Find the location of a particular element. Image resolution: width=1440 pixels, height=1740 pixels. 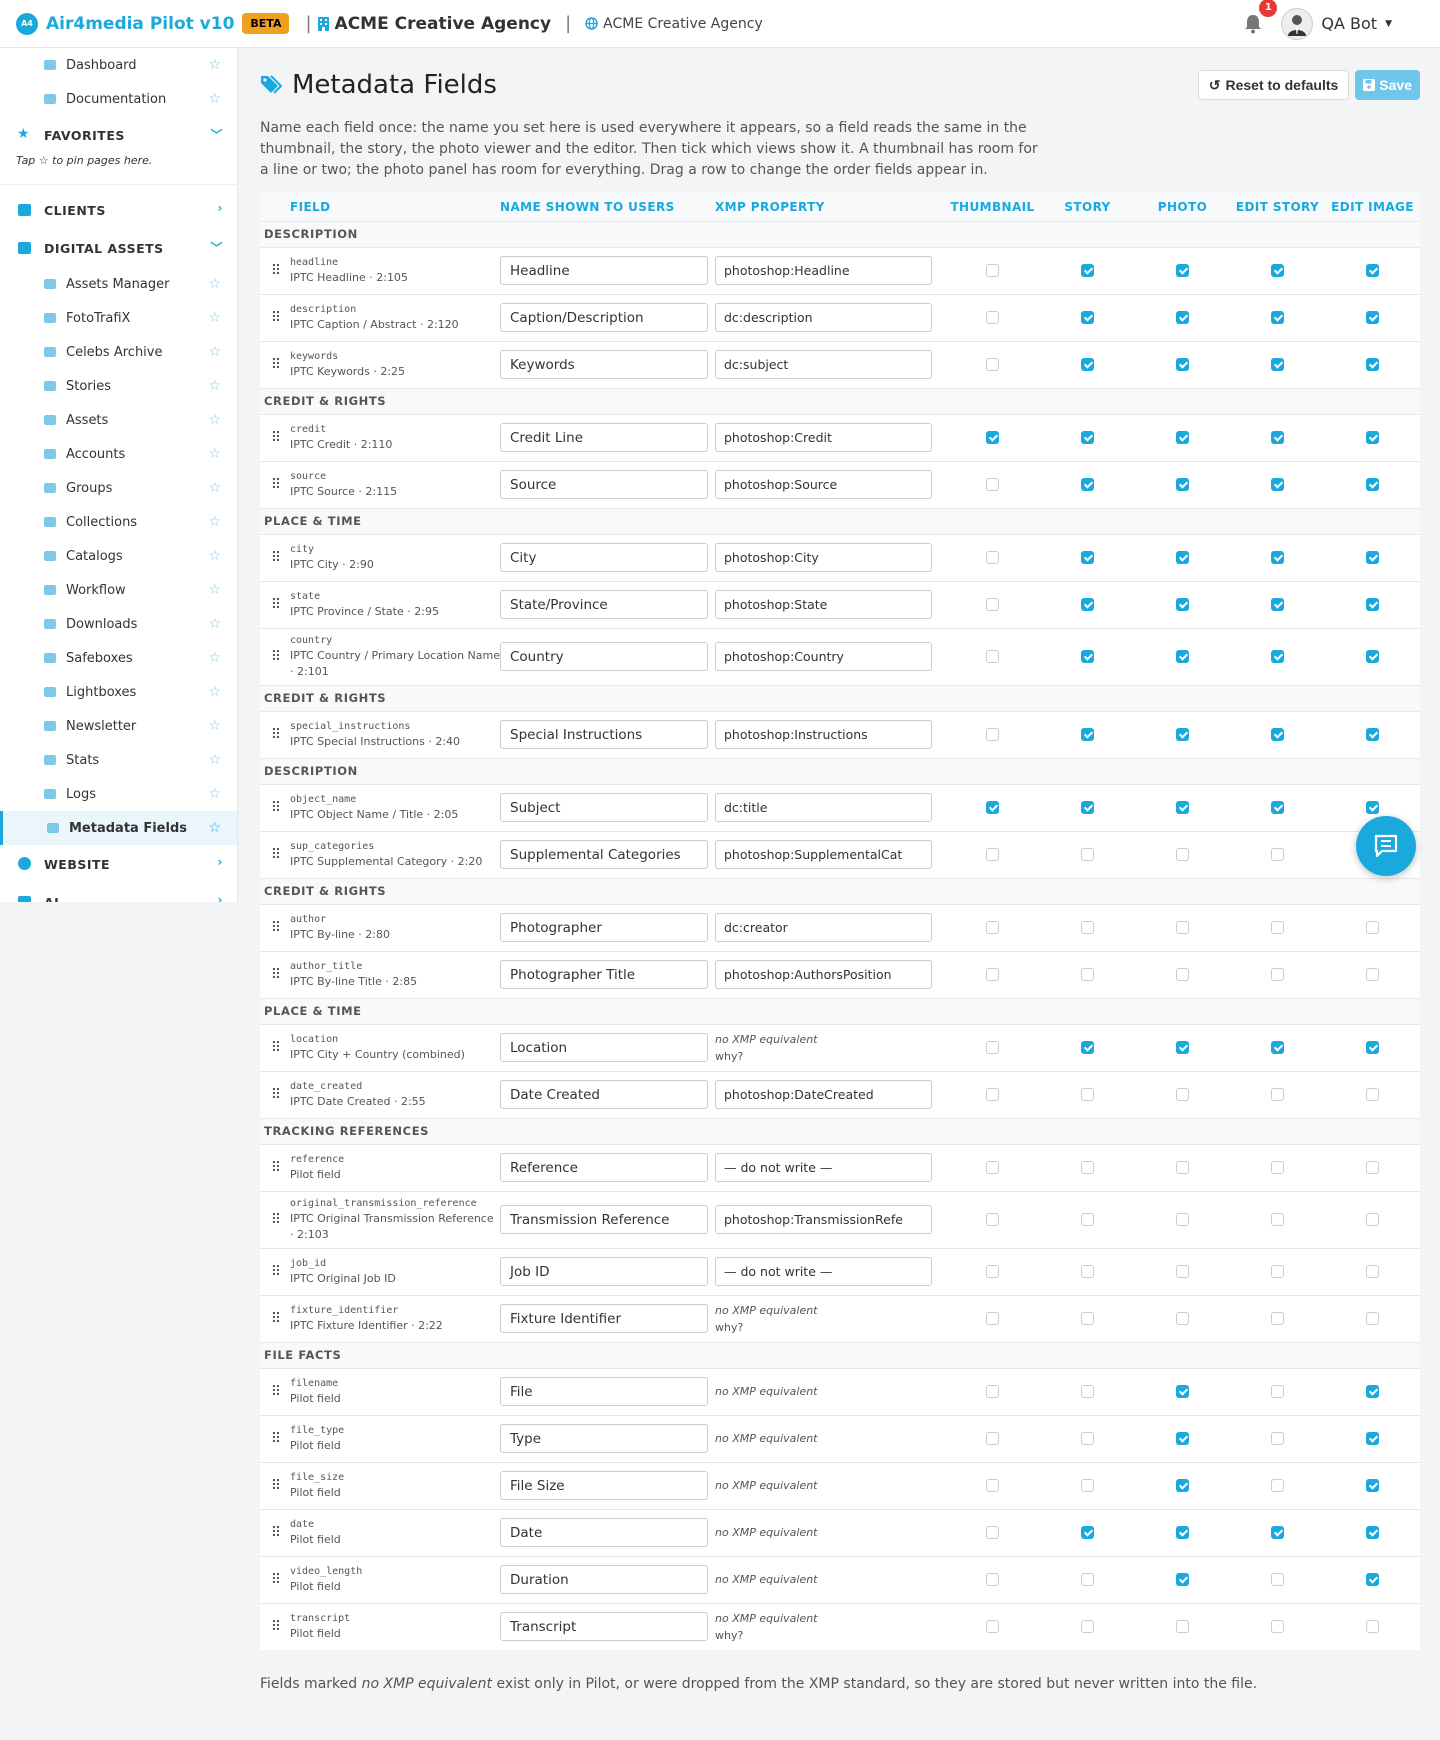

xmp-property-select: photoshop:City is located at coordinates (823, 557).